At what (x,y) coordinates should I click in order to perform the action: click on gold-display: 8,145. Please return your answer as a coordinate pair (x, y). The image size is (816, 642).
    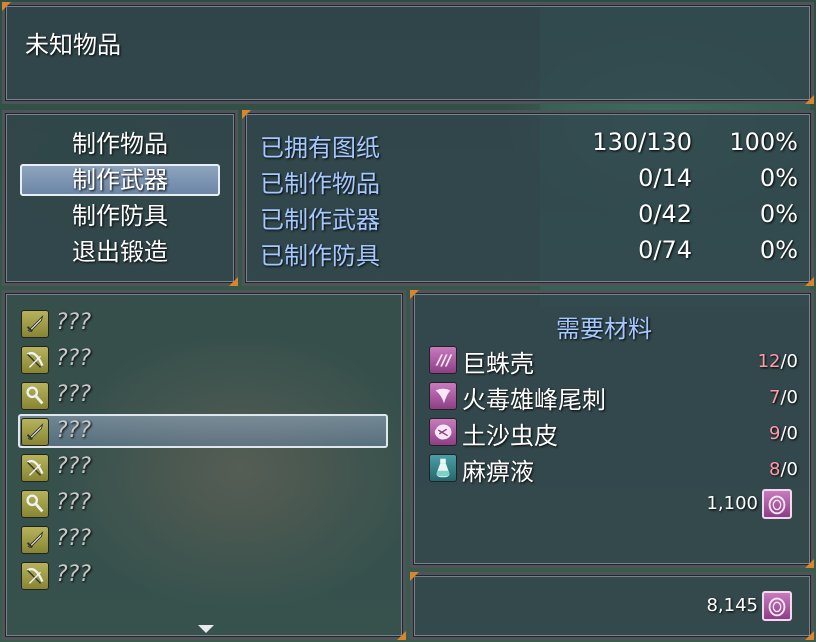
    Looking at the image, I should click on (700, 606).